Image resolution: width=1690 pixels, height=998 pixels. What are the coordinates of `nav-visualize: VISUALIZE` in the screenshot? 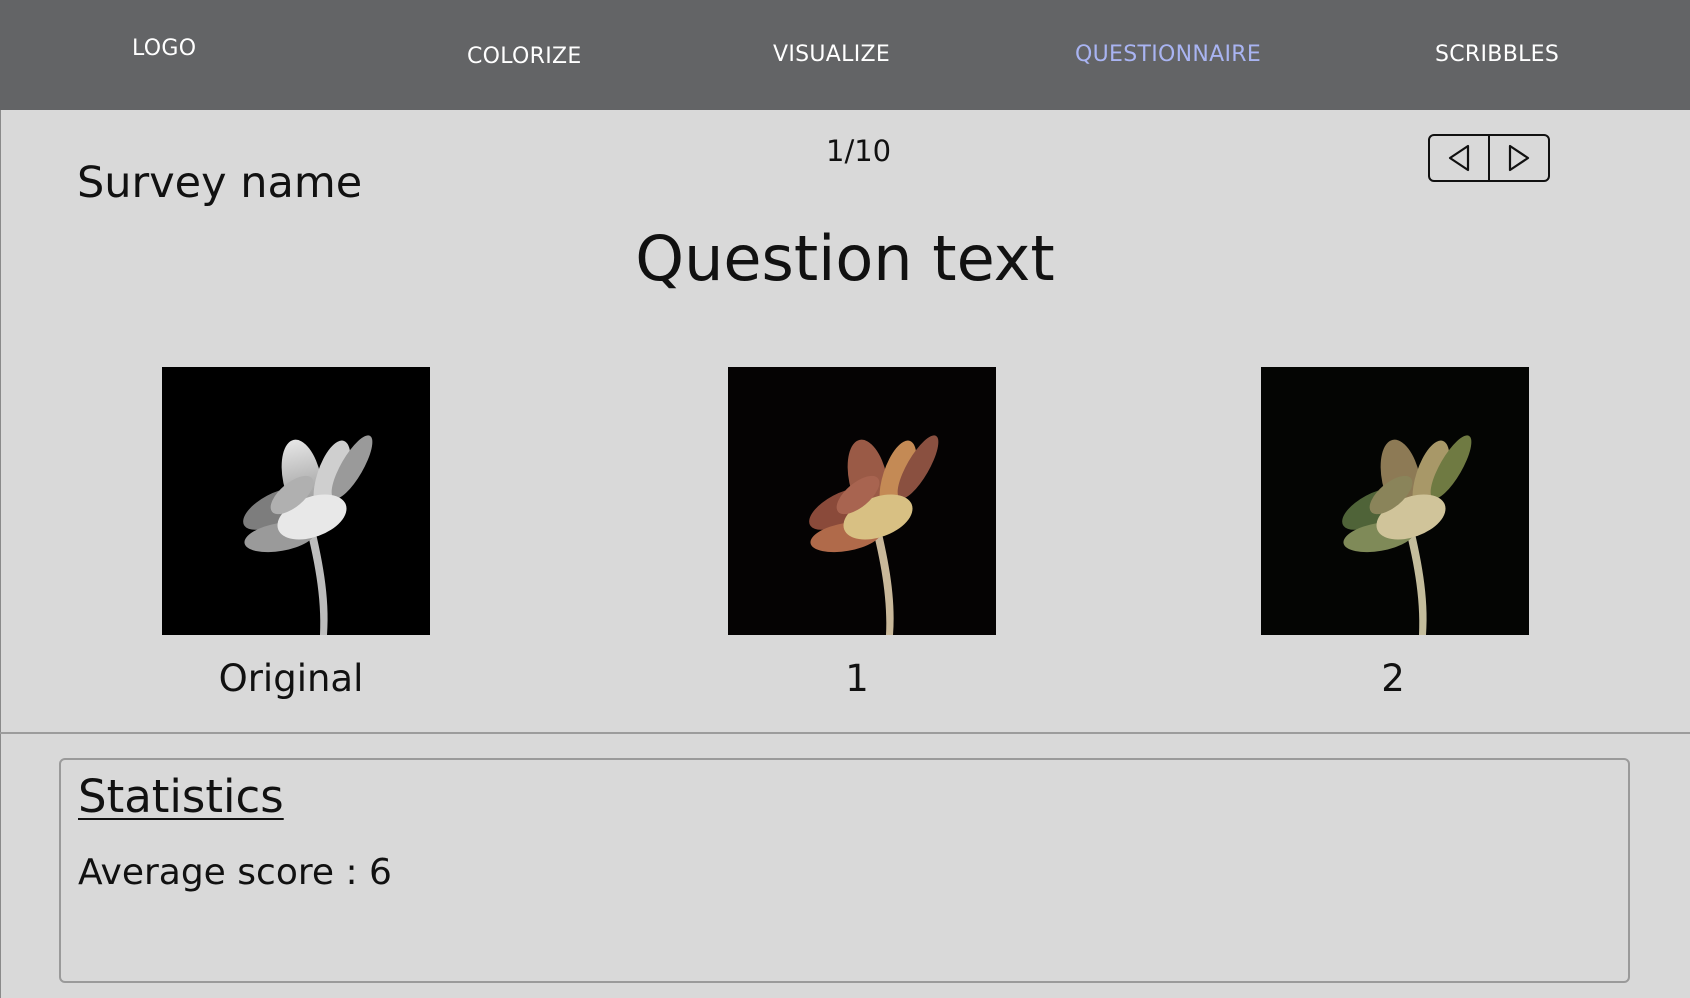 It's located at (831, 54).